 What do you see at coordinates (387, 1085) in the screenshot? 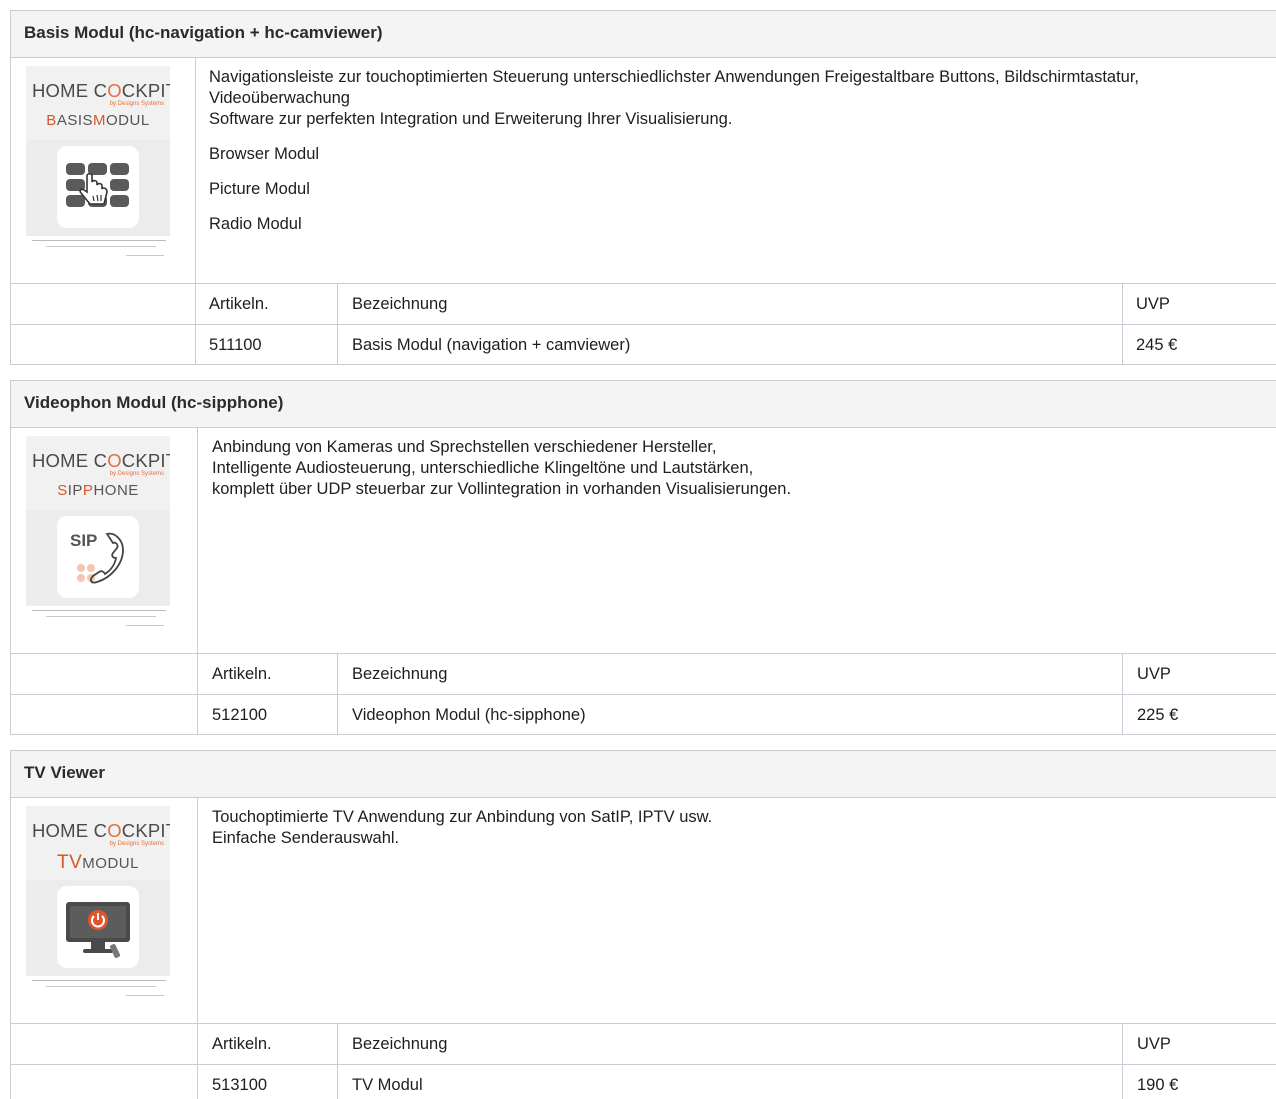
I see `product-name: TV Modul` at bounding box center [387, 1085].